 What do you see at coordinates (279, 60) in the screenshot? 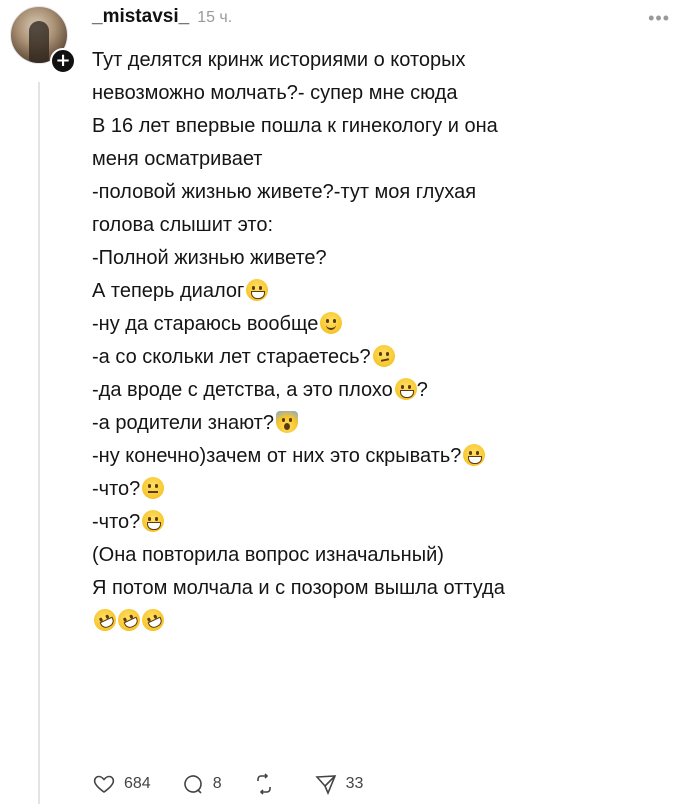
I see `post-text: Тут делятся кринж историями о которых` at bounding box center [279, 60].